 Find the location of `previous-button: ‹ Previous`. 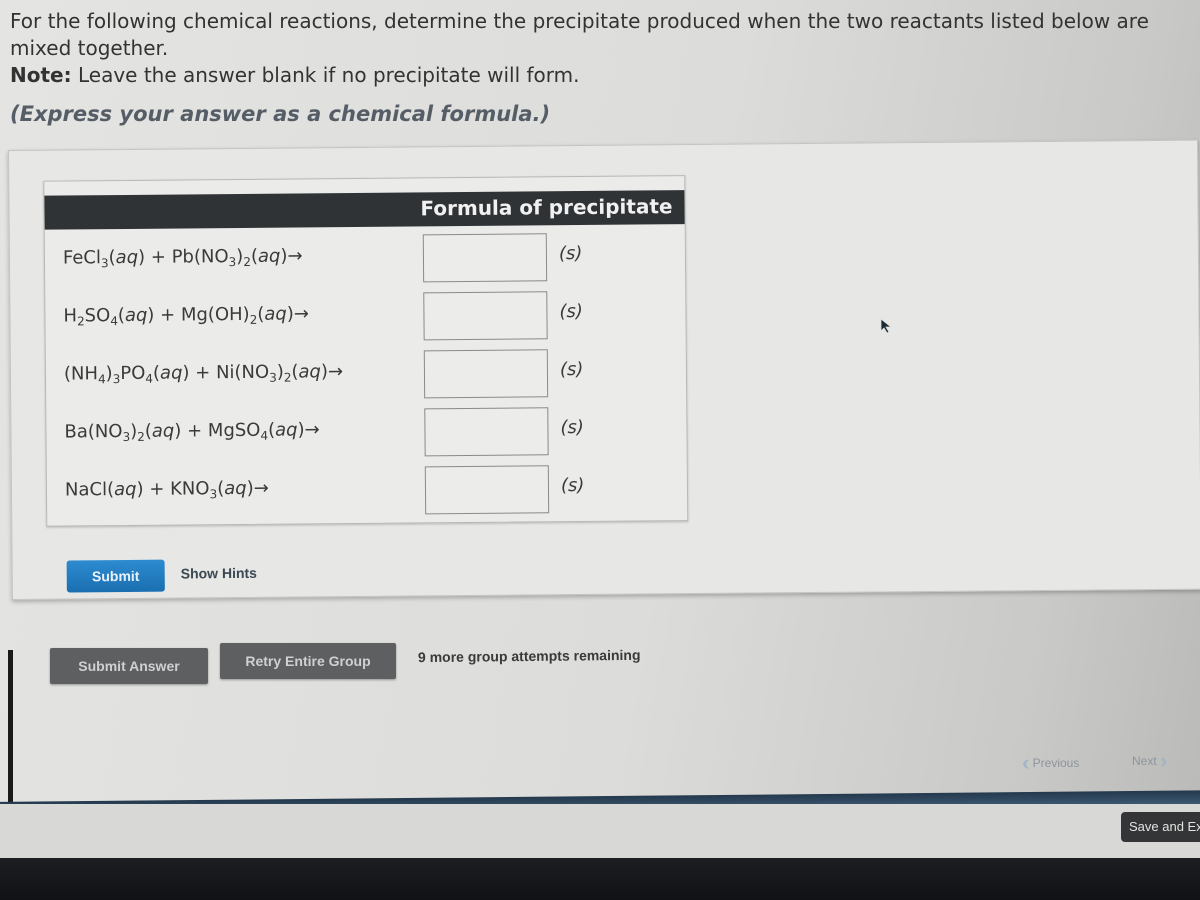

previous-button: ‹ Previous is located at coordinates (1050, 763).